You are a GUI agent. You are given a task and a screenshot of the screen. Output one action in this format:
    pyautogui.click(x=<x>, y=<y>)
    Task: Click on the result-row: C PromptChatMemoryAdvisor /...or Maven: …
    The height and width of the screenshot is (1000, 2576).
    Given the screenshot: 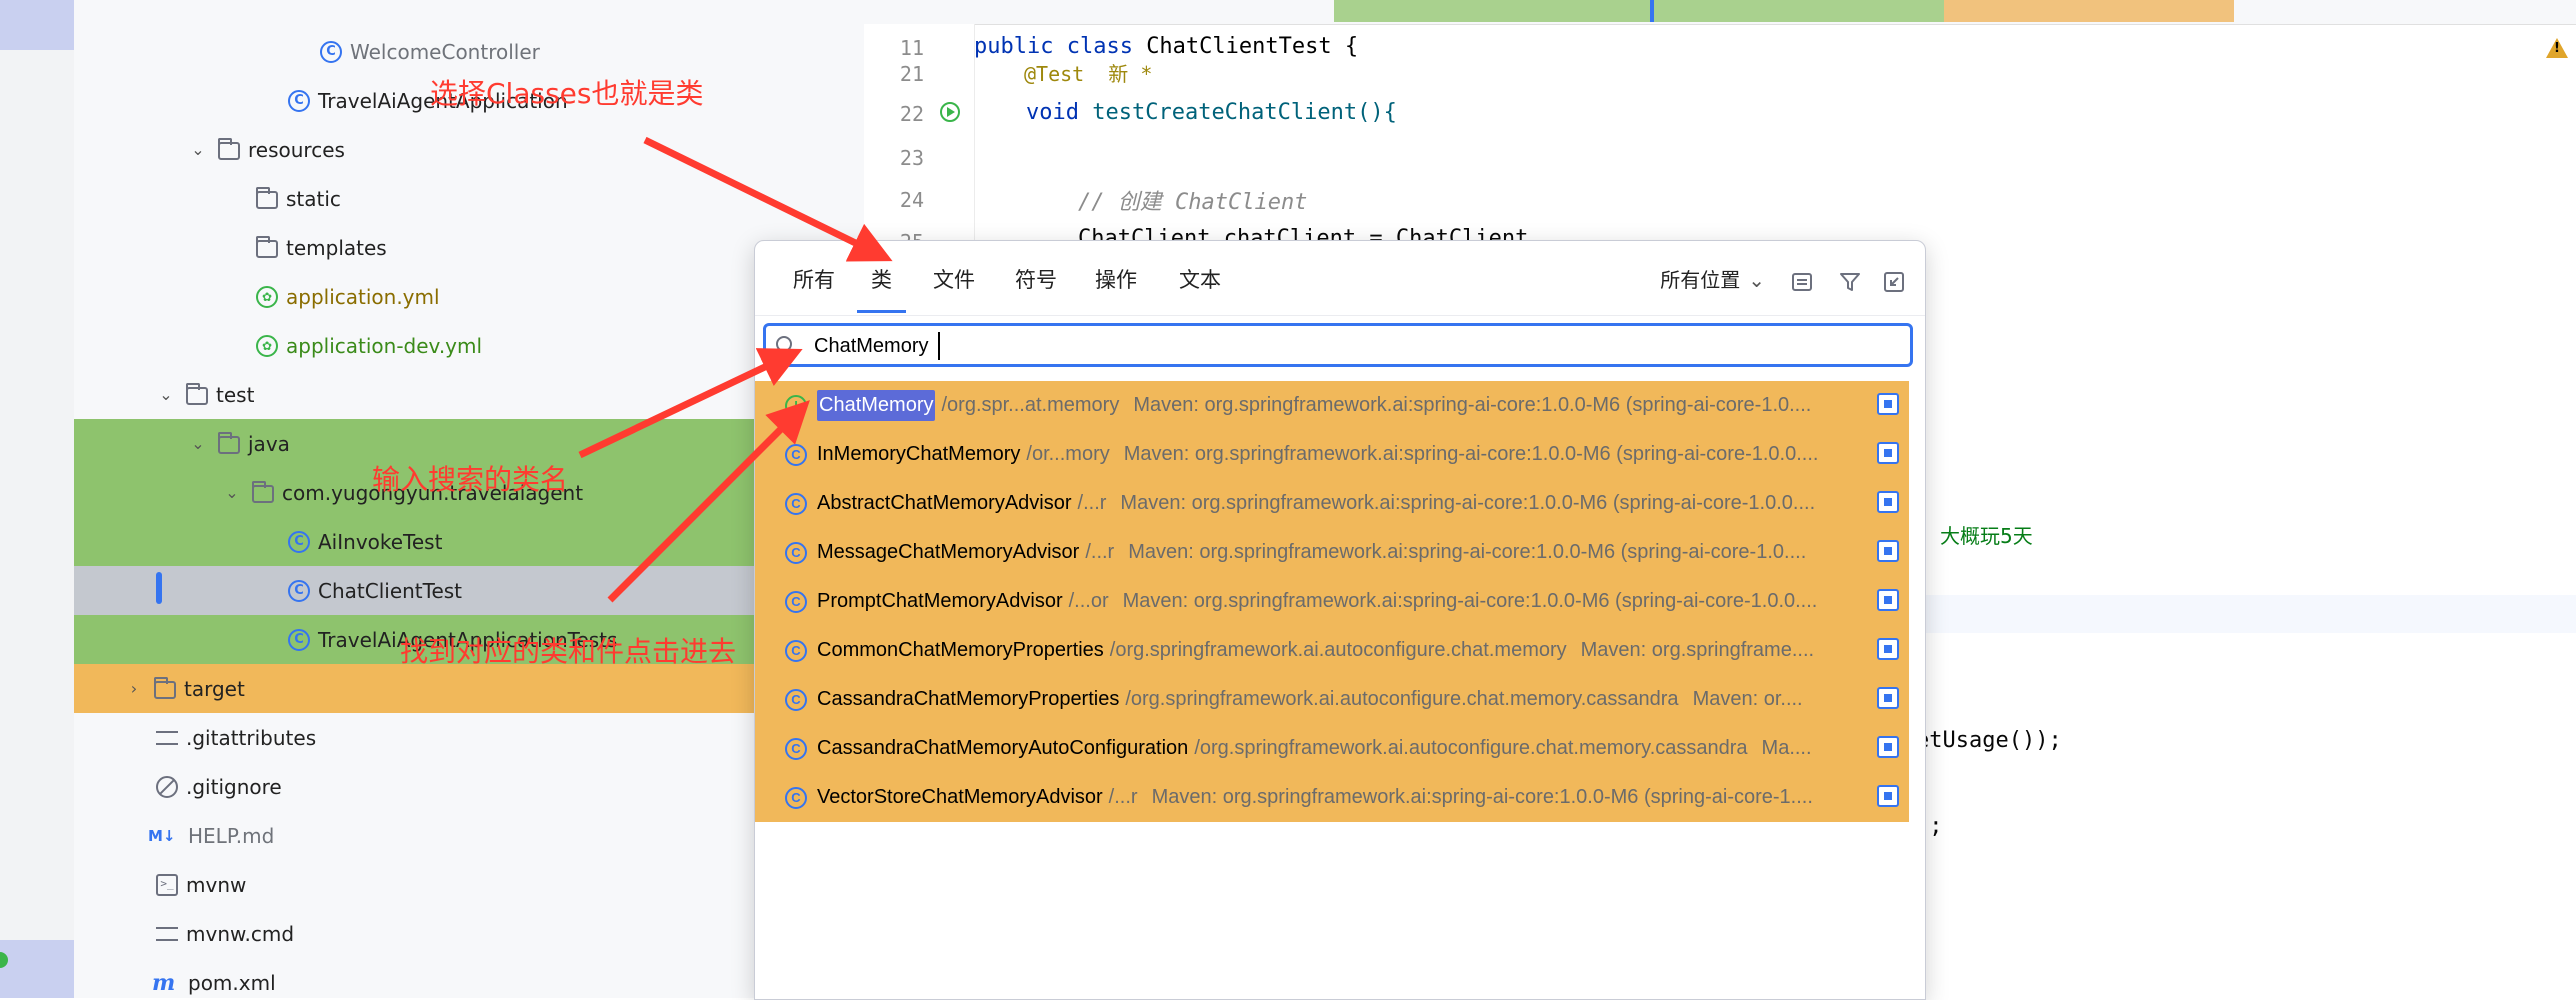 What is the action you would take?
    pyautogui.click(x=1332, y=601)
    